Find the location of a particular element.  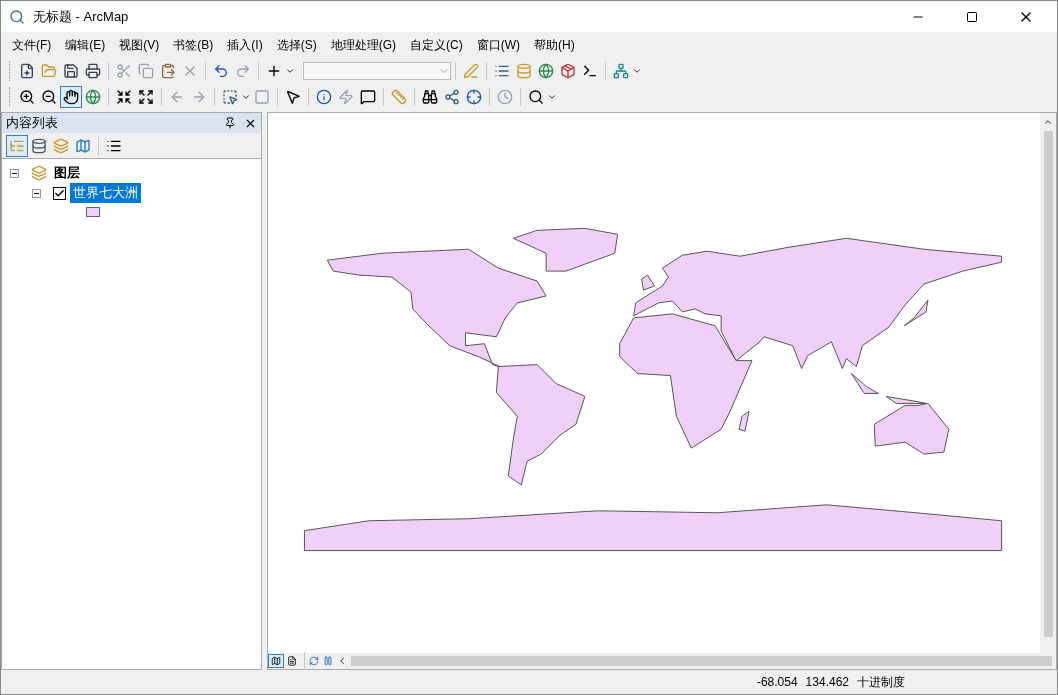

panel-title: 内容列表 is located at coordinates (32, 123).